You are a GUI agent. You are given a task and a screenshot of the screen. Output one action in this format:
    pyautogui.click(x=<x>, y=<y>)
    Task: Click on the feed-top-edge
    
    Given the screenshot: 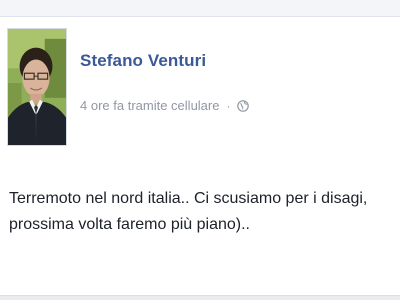 What is the action you would take?
    pyautogui.click(x=200, y=8)
    